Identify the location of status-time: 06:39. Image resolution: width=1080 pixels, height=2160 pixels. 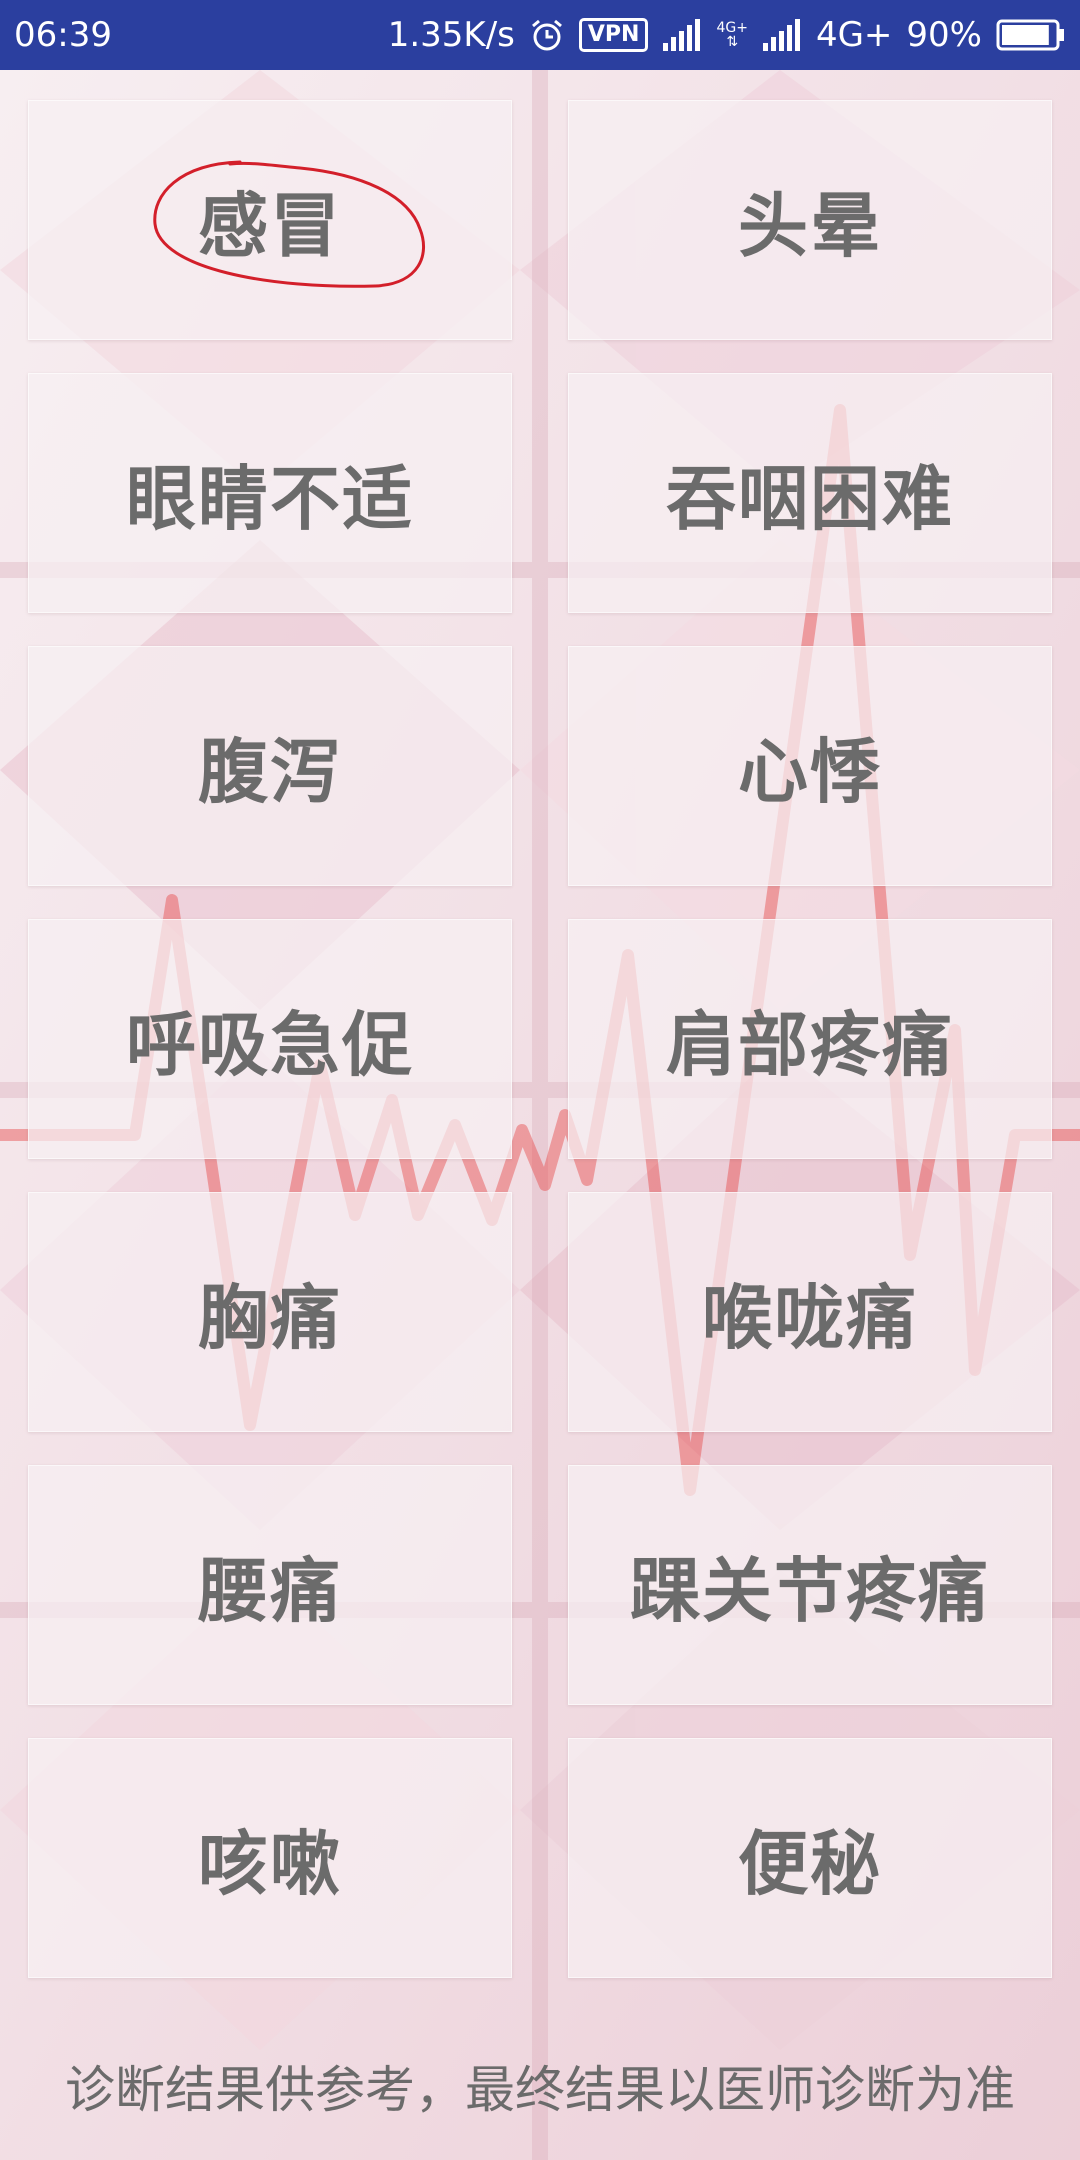
(63, 35).